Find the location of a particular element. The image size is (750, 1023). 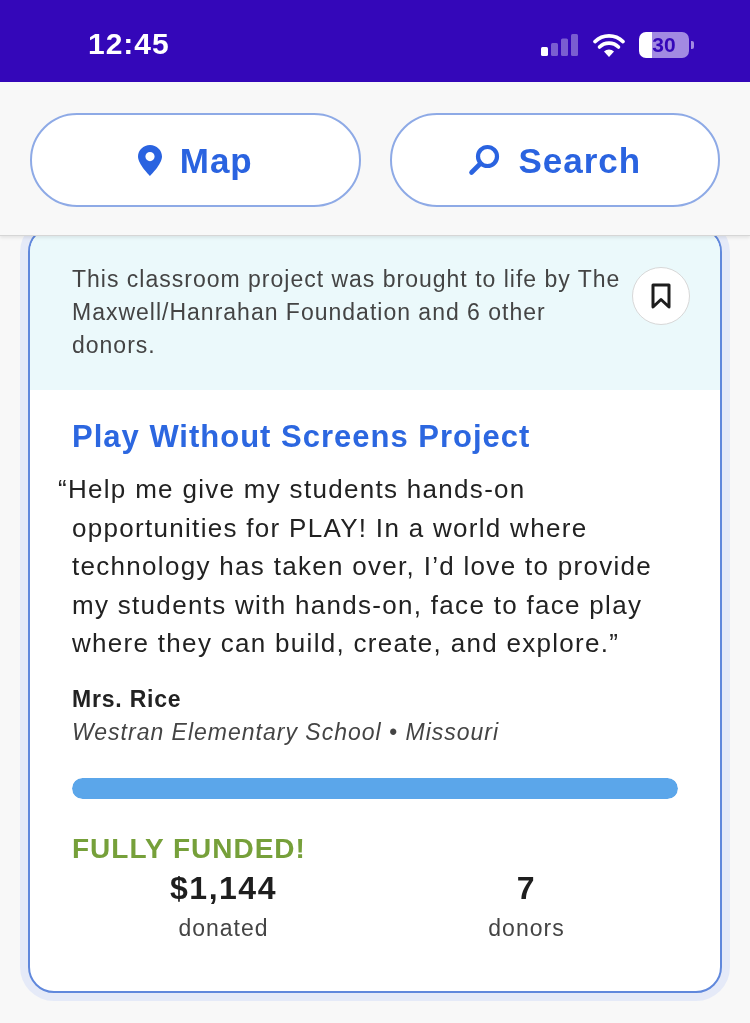

stat-value: 7 is located at coordinates (526, 887).